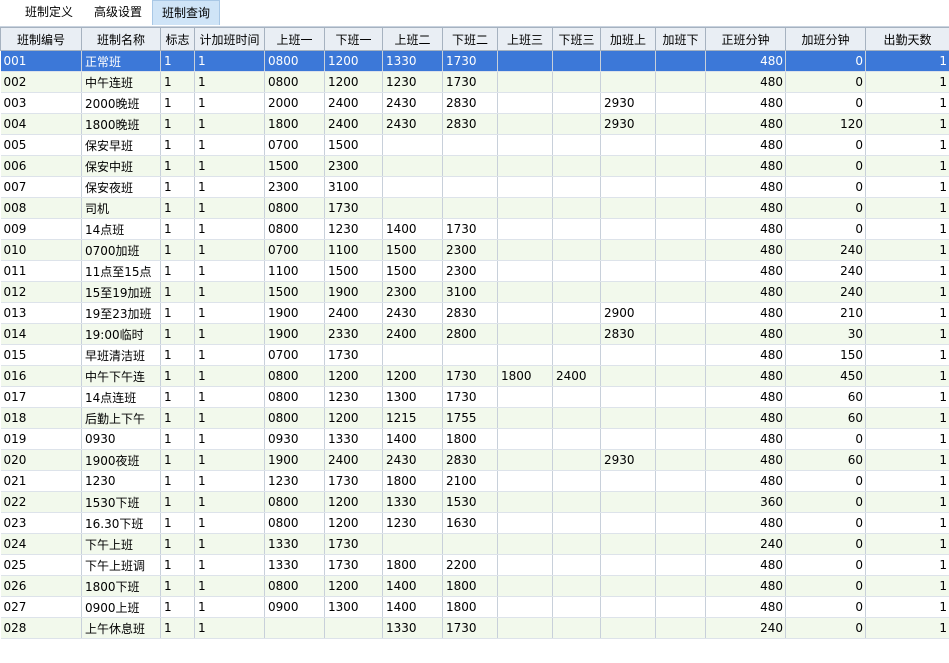 The width and height of the screenshot is (949, 663). Describe the element at coordinates (353, 39) in the screenshot. I see `column-header: 下班一` at that location.